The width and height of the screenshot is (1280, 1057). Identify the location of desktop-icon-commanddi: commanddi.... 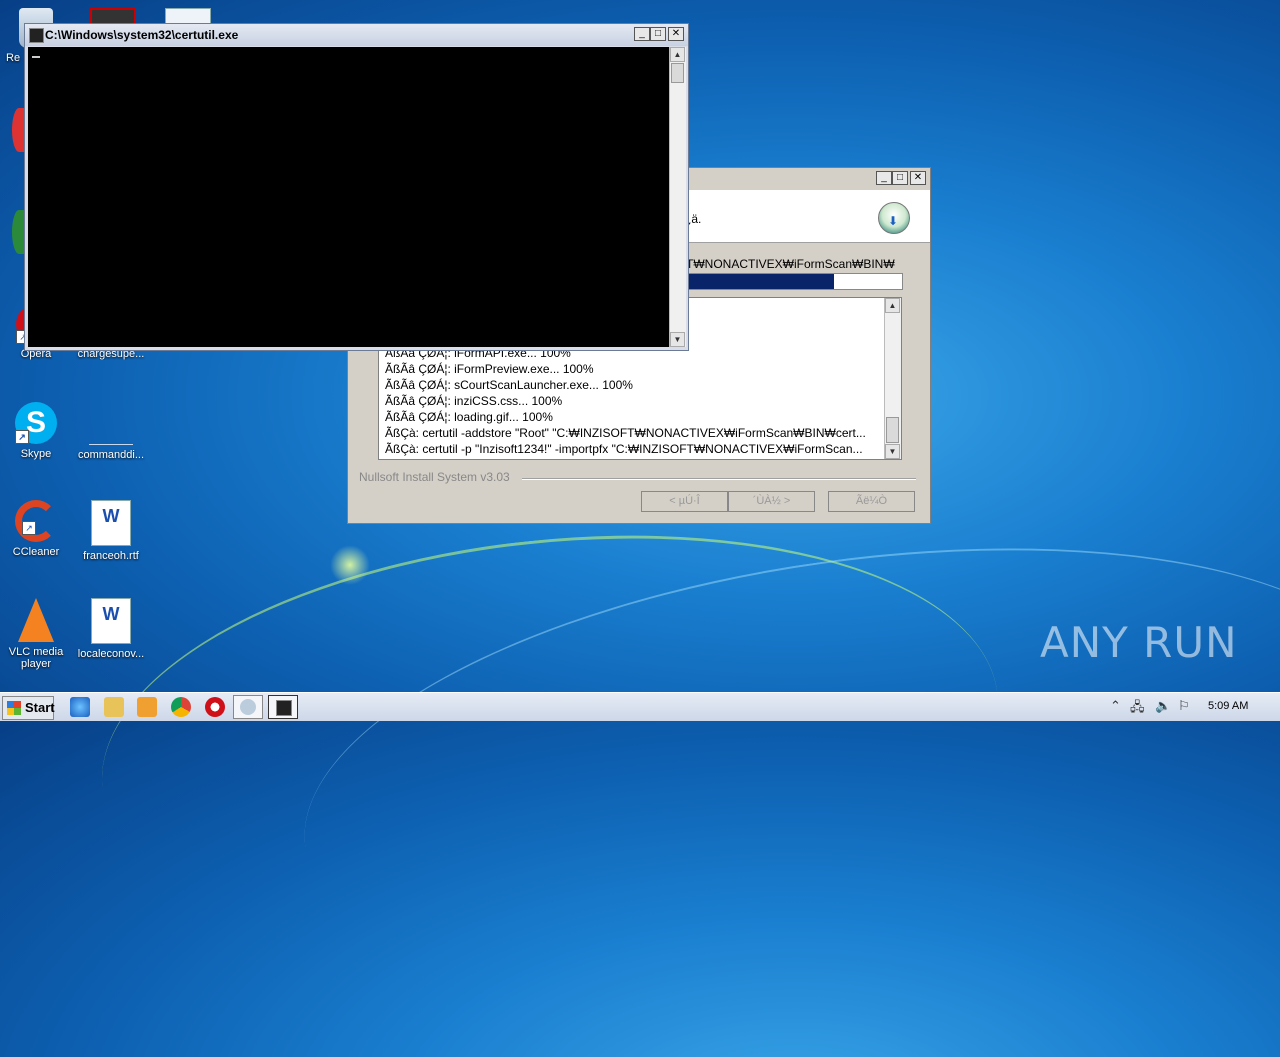
(111, 431).